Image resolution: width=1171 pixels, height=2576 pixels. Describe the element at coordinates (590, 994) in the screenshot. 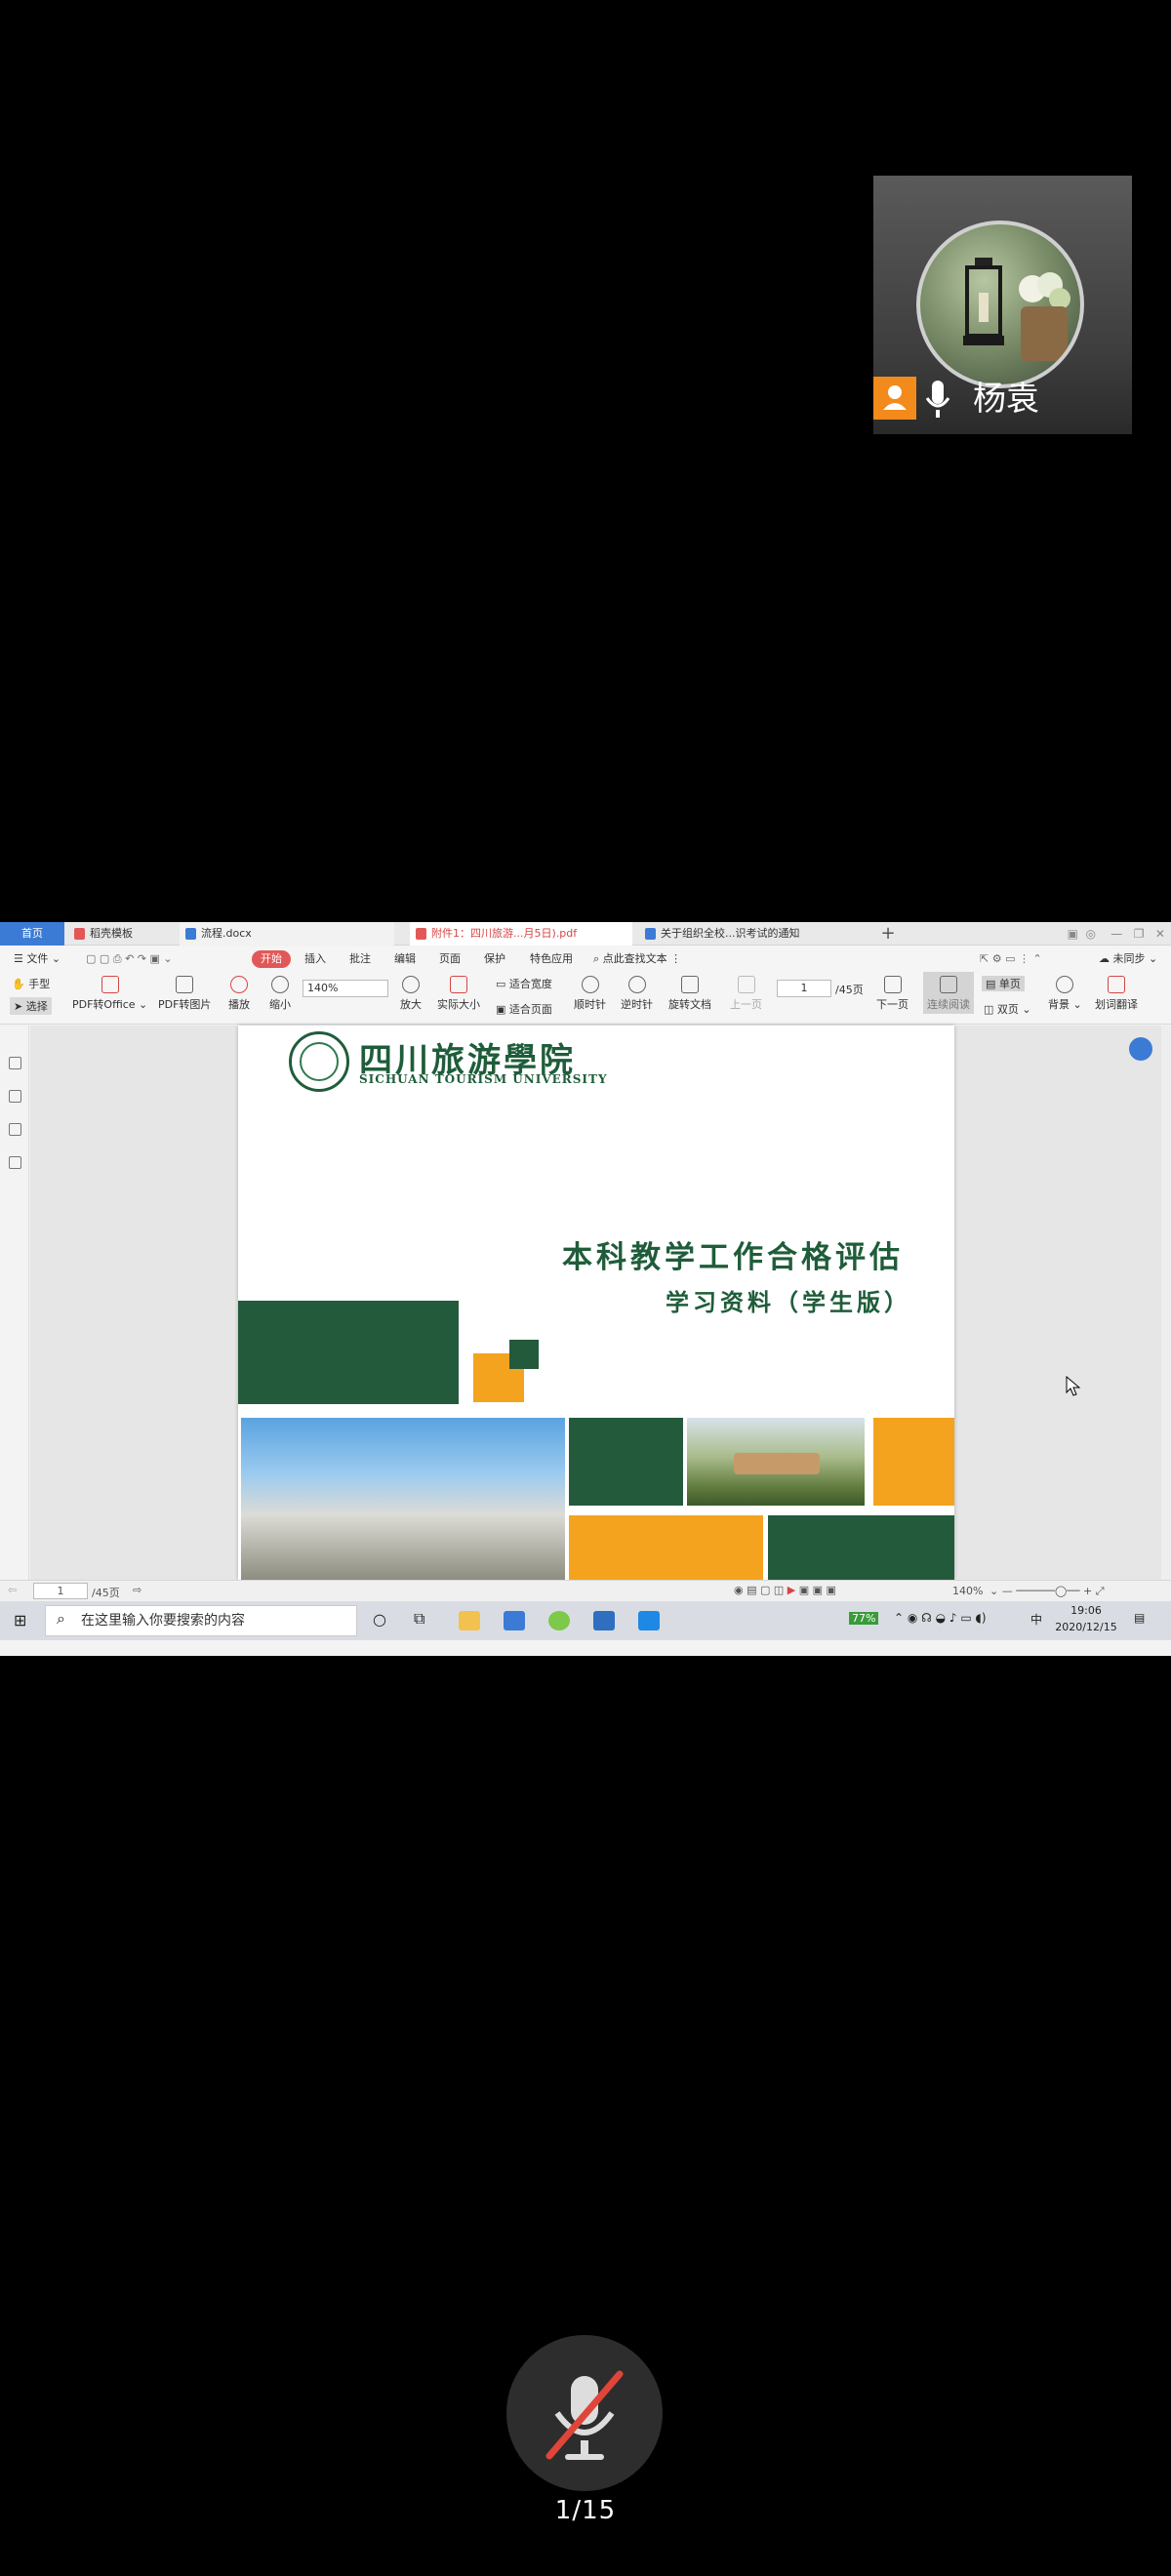

I see `rotate-clockwise-button: 顺时针` at that location.